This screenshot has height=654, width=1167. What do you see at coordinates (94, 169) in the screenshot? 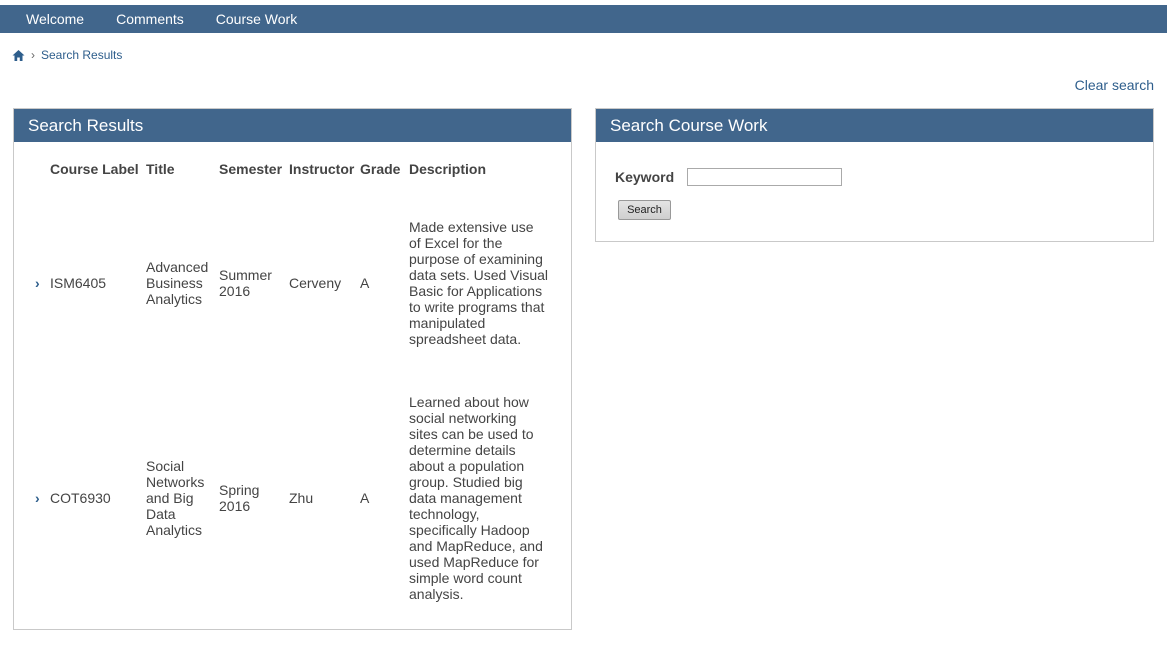
I see `column-header-course-label: Course Label` at bounding box center [94, 169].